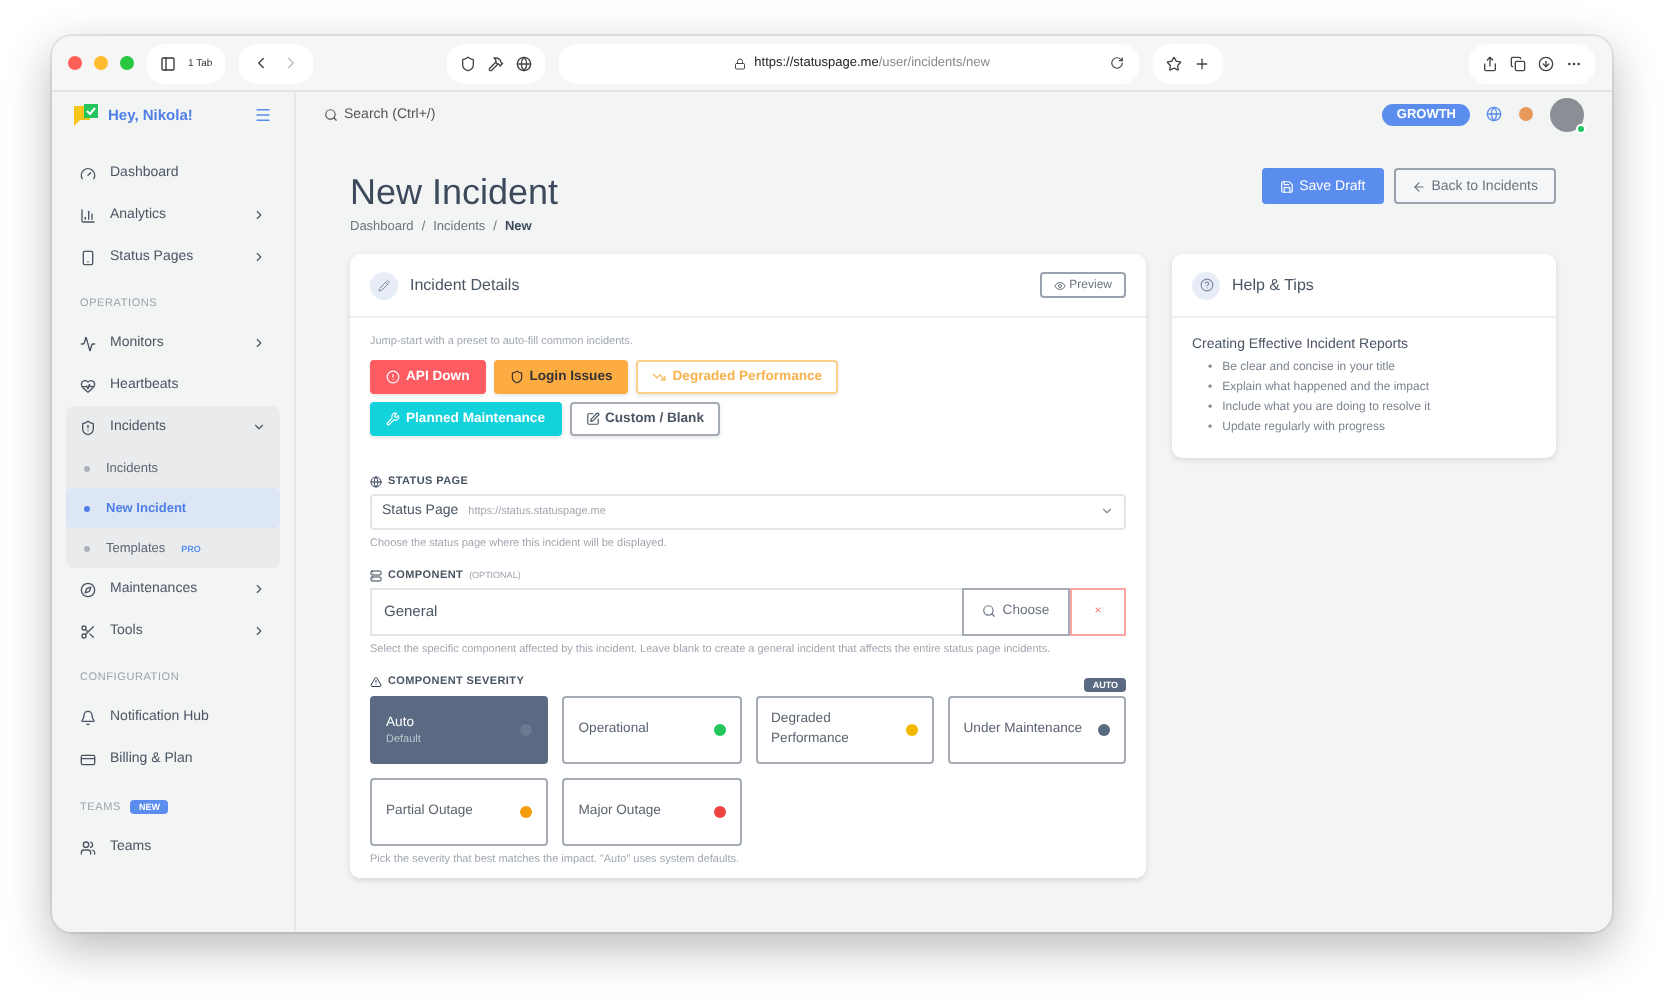 This screenshot has height=1000, width=1664. I want to click on sidebar-icon, so click(168, 63).